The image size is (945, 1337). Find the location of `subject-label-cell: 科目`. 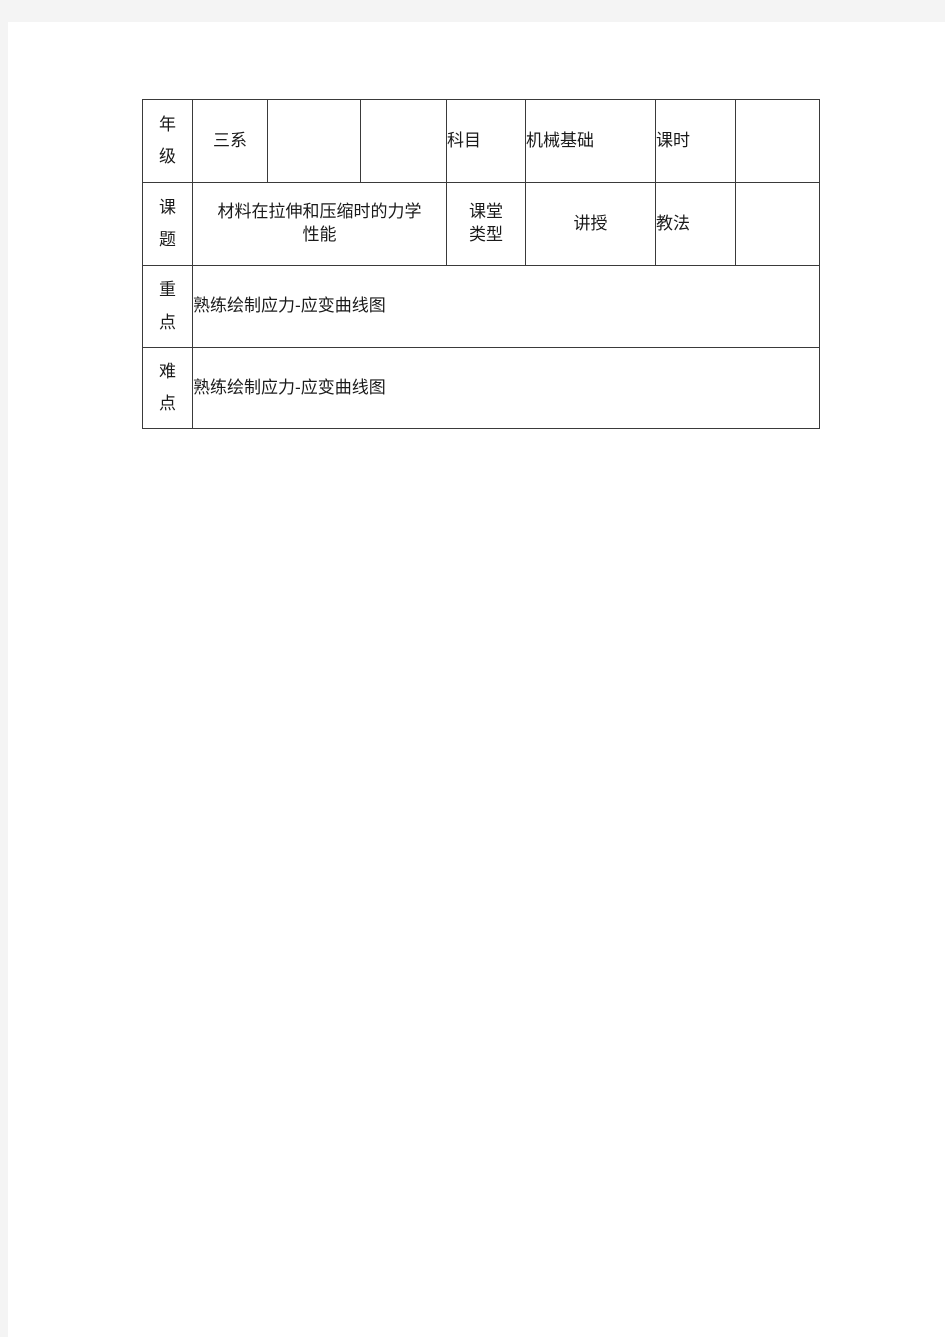

subject-label-cell: 科目 is located at coordinates (486, 141).